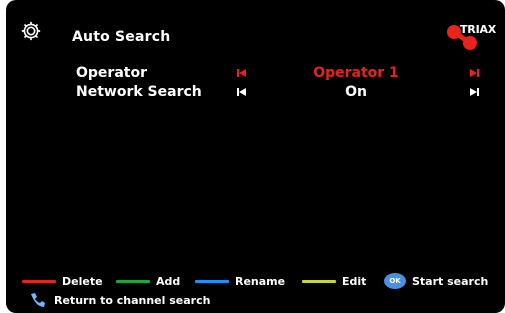  Describe the element at coordinates (260, 281) in the screenshot. I see `rename-label: Rename` at that location.